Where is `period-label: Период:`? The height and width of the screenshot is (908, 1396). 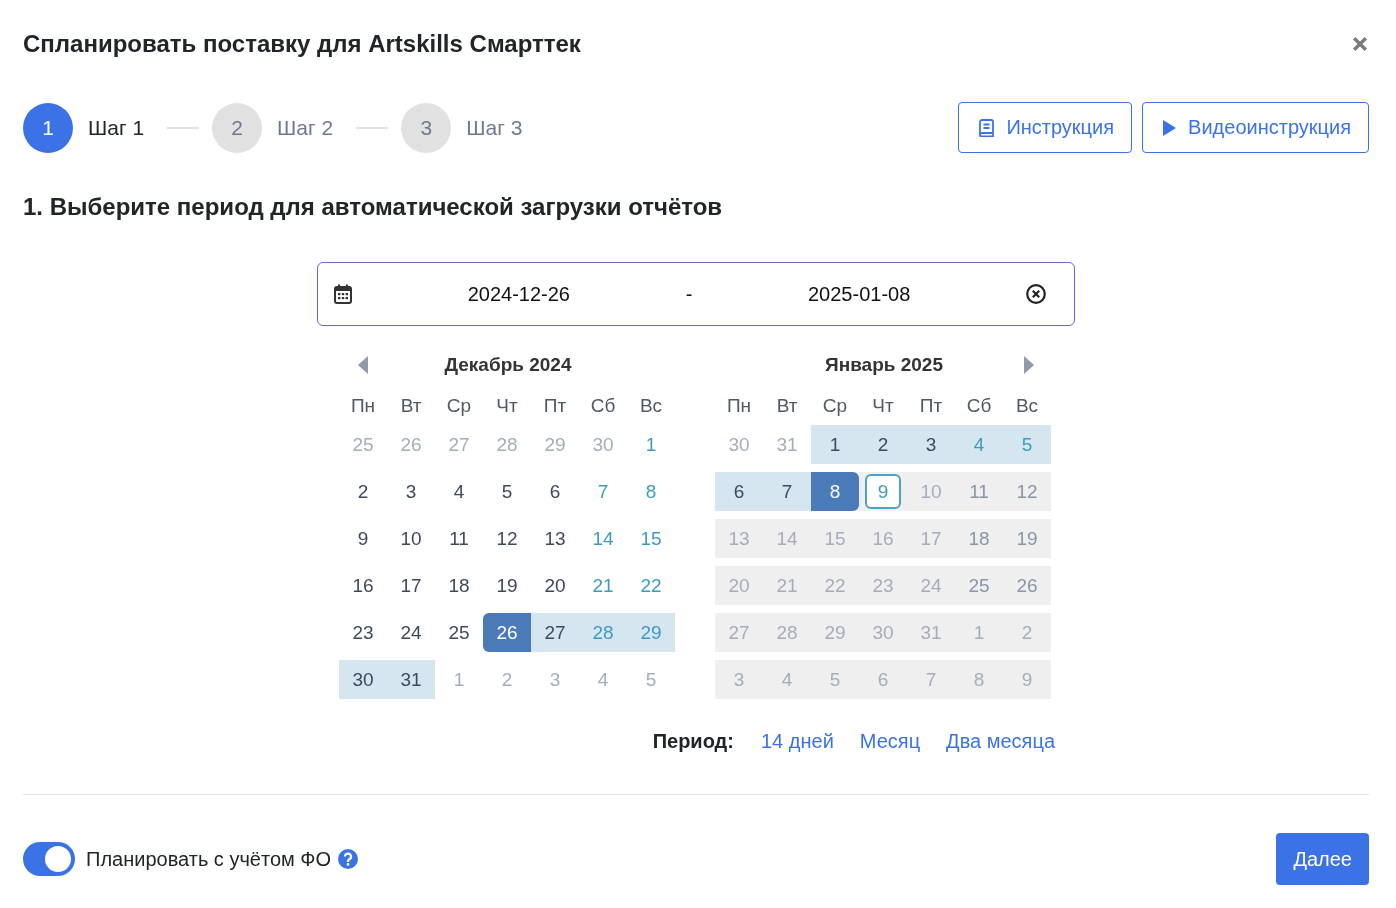 period-label: Период: is located at coordinates (693, 741).